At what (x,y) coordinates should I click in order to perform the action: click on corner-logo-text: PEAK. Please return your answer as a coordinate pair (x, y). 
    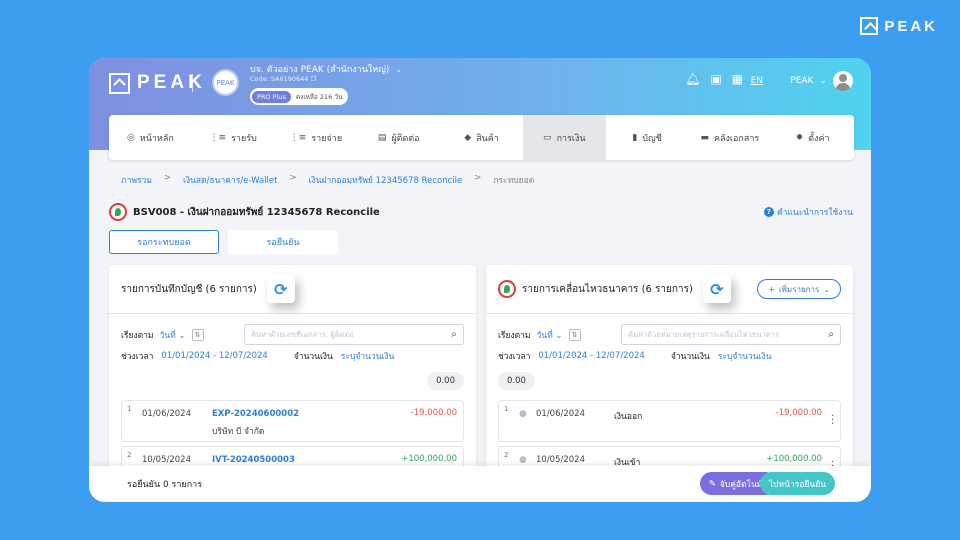
    Looking at the image, I should click on (911, 26).